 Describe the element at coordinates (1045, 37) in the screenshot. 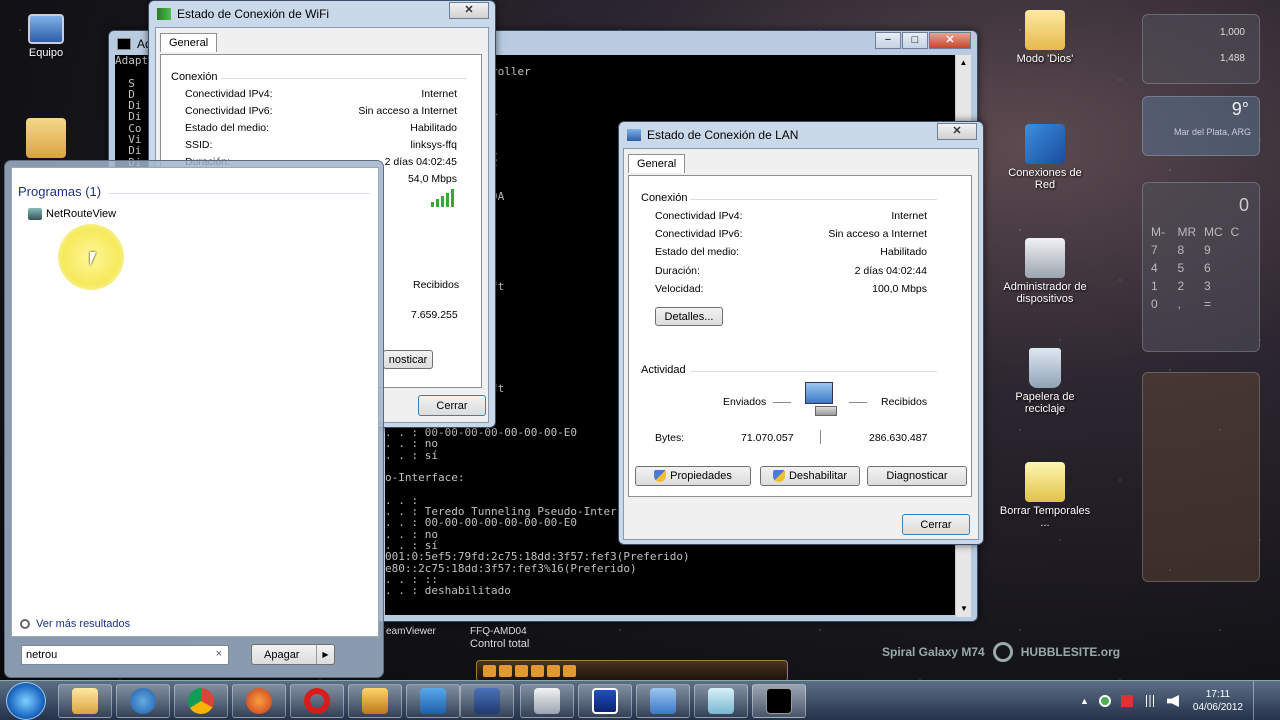

I see `desktop-icon-modo-dios: Modo 'Dios'` at that location.